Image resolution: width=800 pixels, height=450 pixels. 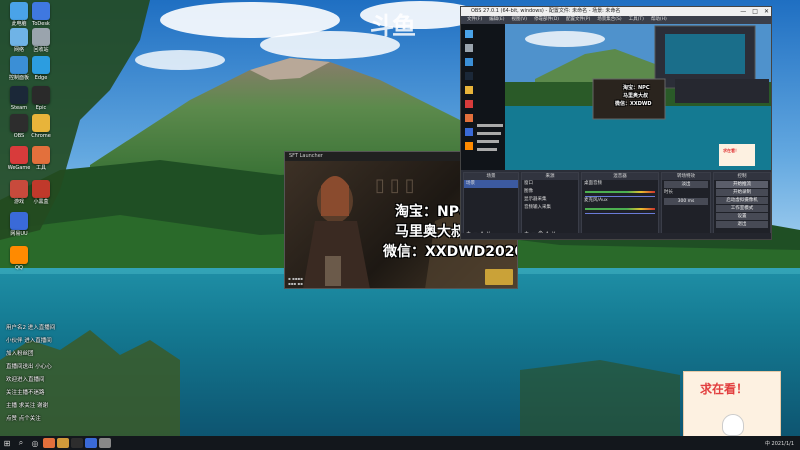 What do you see at coordinates (731, 150) in the screenshot?
I see `preview-badge-text: 求在看！` at bounding box center [731, 150].